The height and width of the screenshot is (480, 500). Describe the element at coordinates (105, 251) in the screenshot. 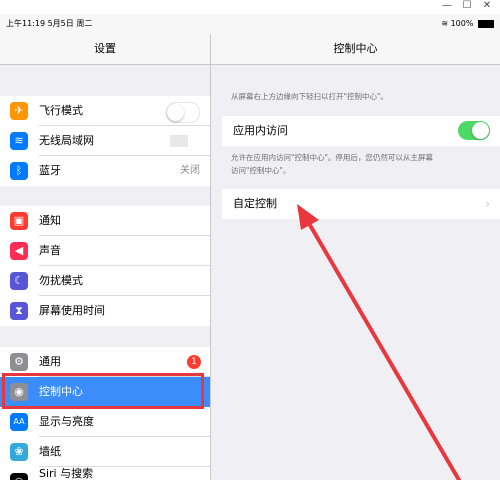

I see `sidebar-item-sounds: ◀ 声音` at that location.